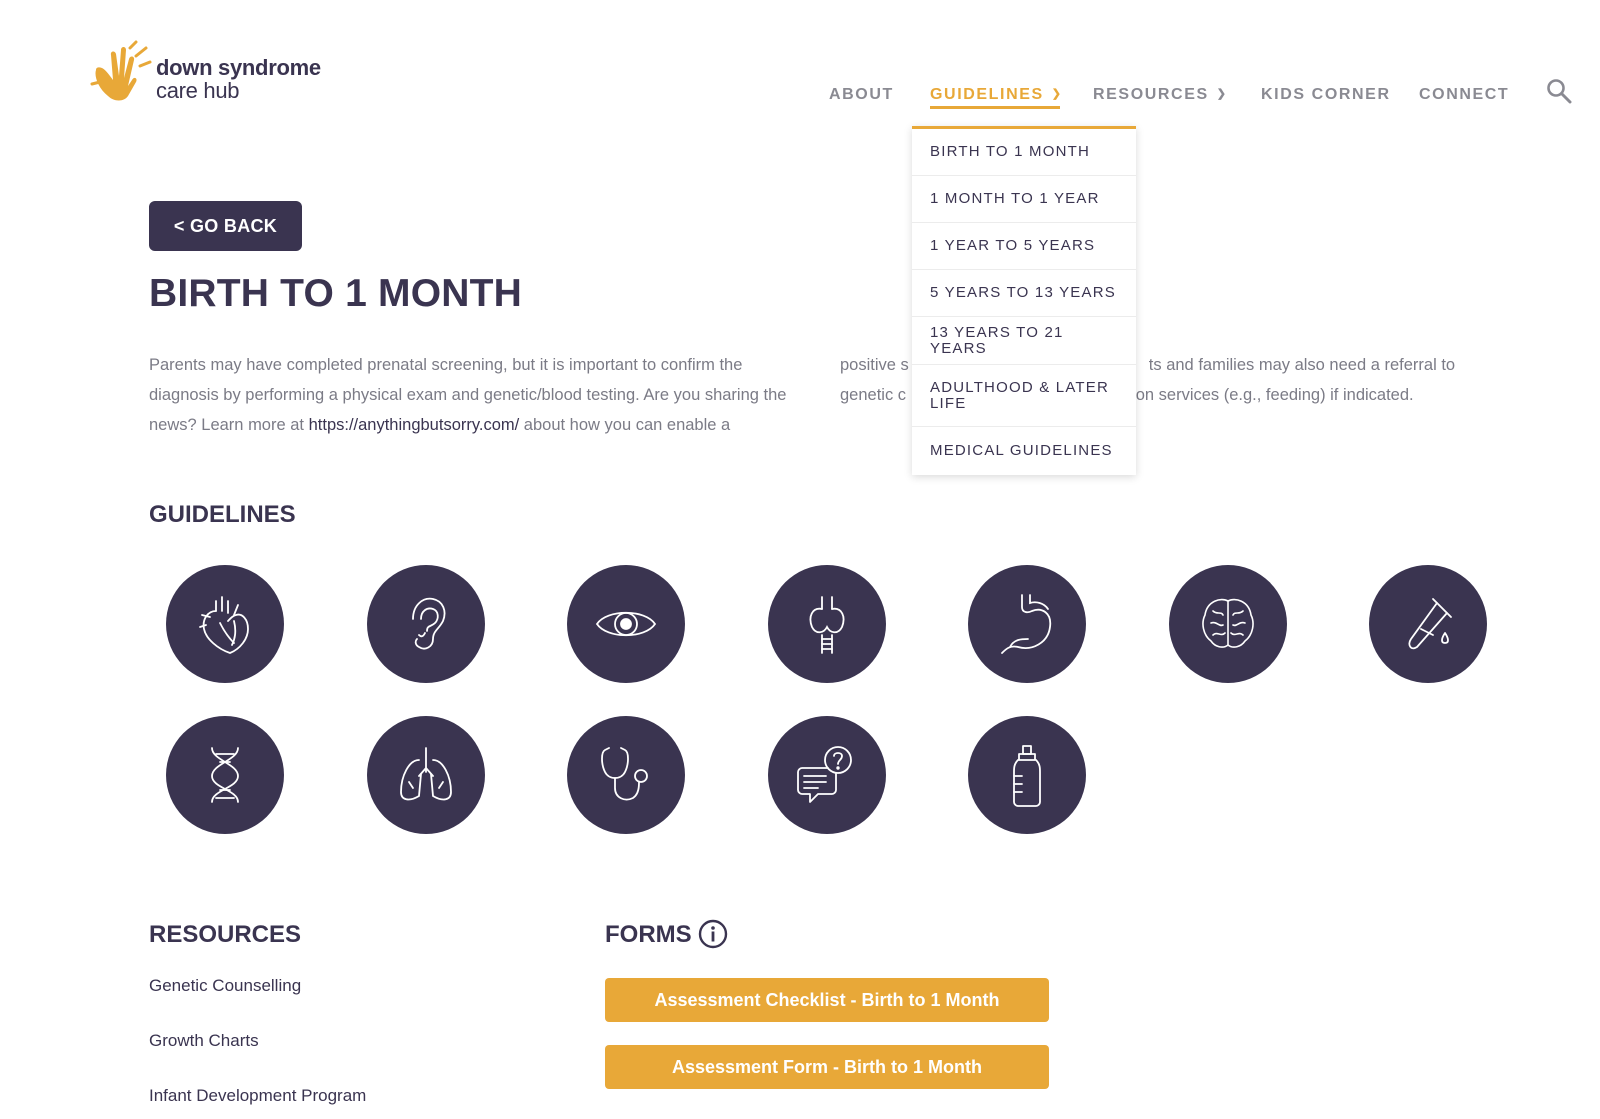  Describe the element at coordinates (1024, 246) in the screenshot. I see `dropdown-item-1-year-to-5-years: 1 YEAR TO 5 YEARS` at that location.